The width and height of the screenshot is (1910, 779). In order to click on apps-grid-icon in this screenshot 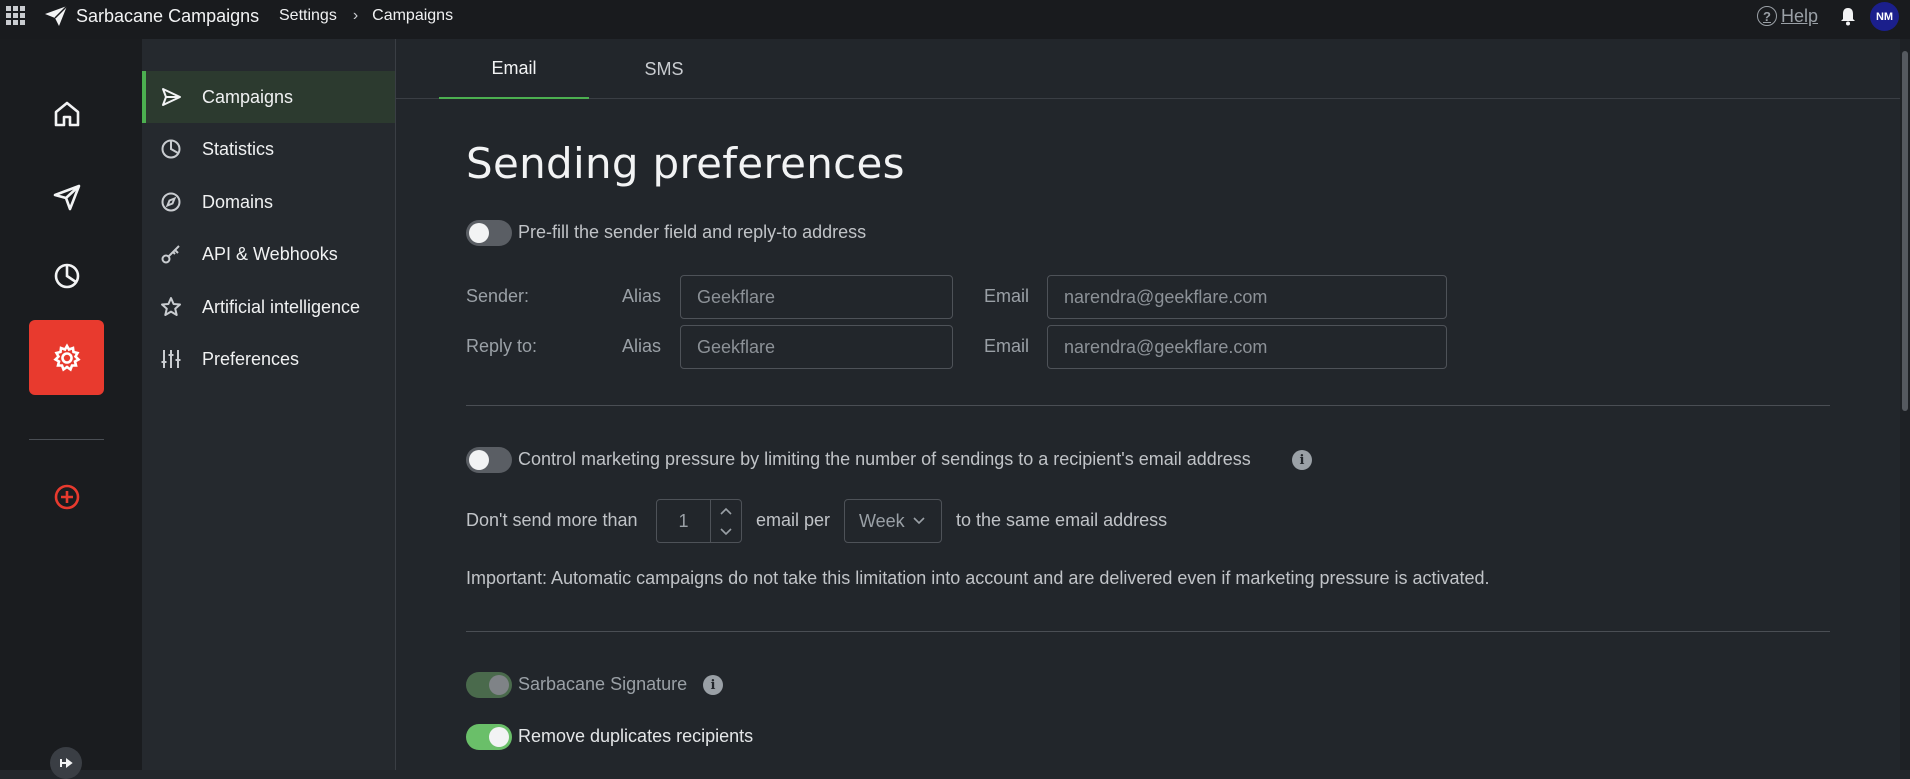, I will do `click(15, 15)`.